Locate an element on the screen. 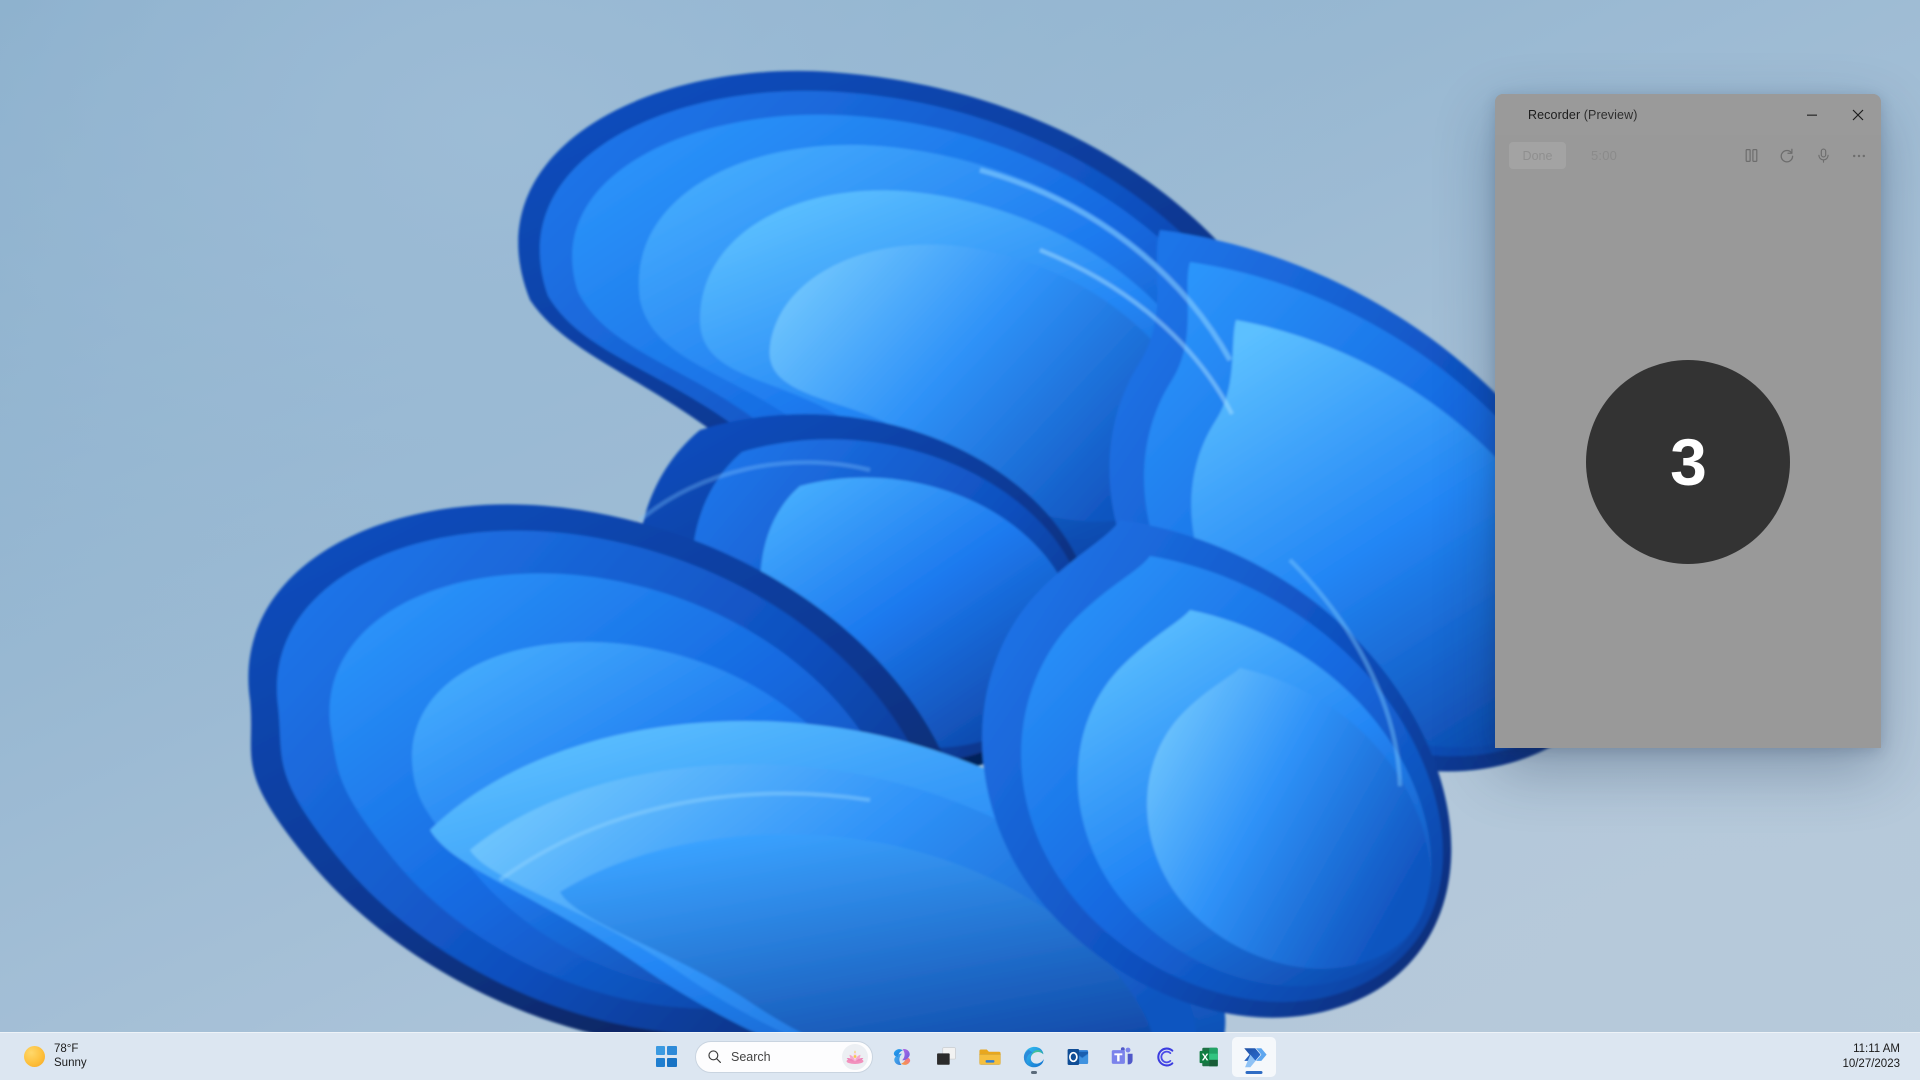 The height and width of the screenshot is (1080, 1920). restart-icon is located at coordinates (1787, 155).